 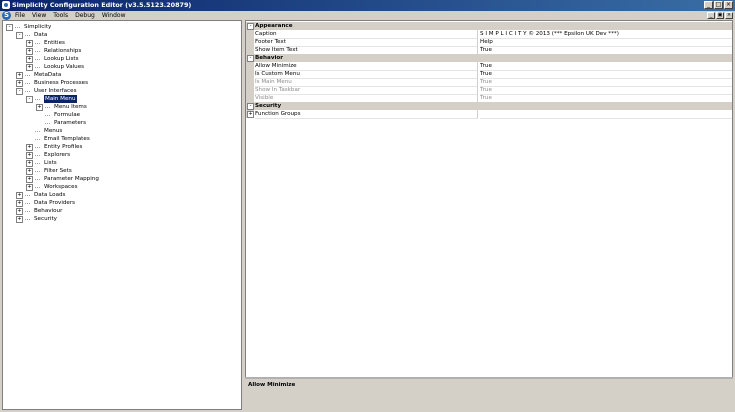 I want to click on tree-node-label: Lists, so click(x=50, y=163).